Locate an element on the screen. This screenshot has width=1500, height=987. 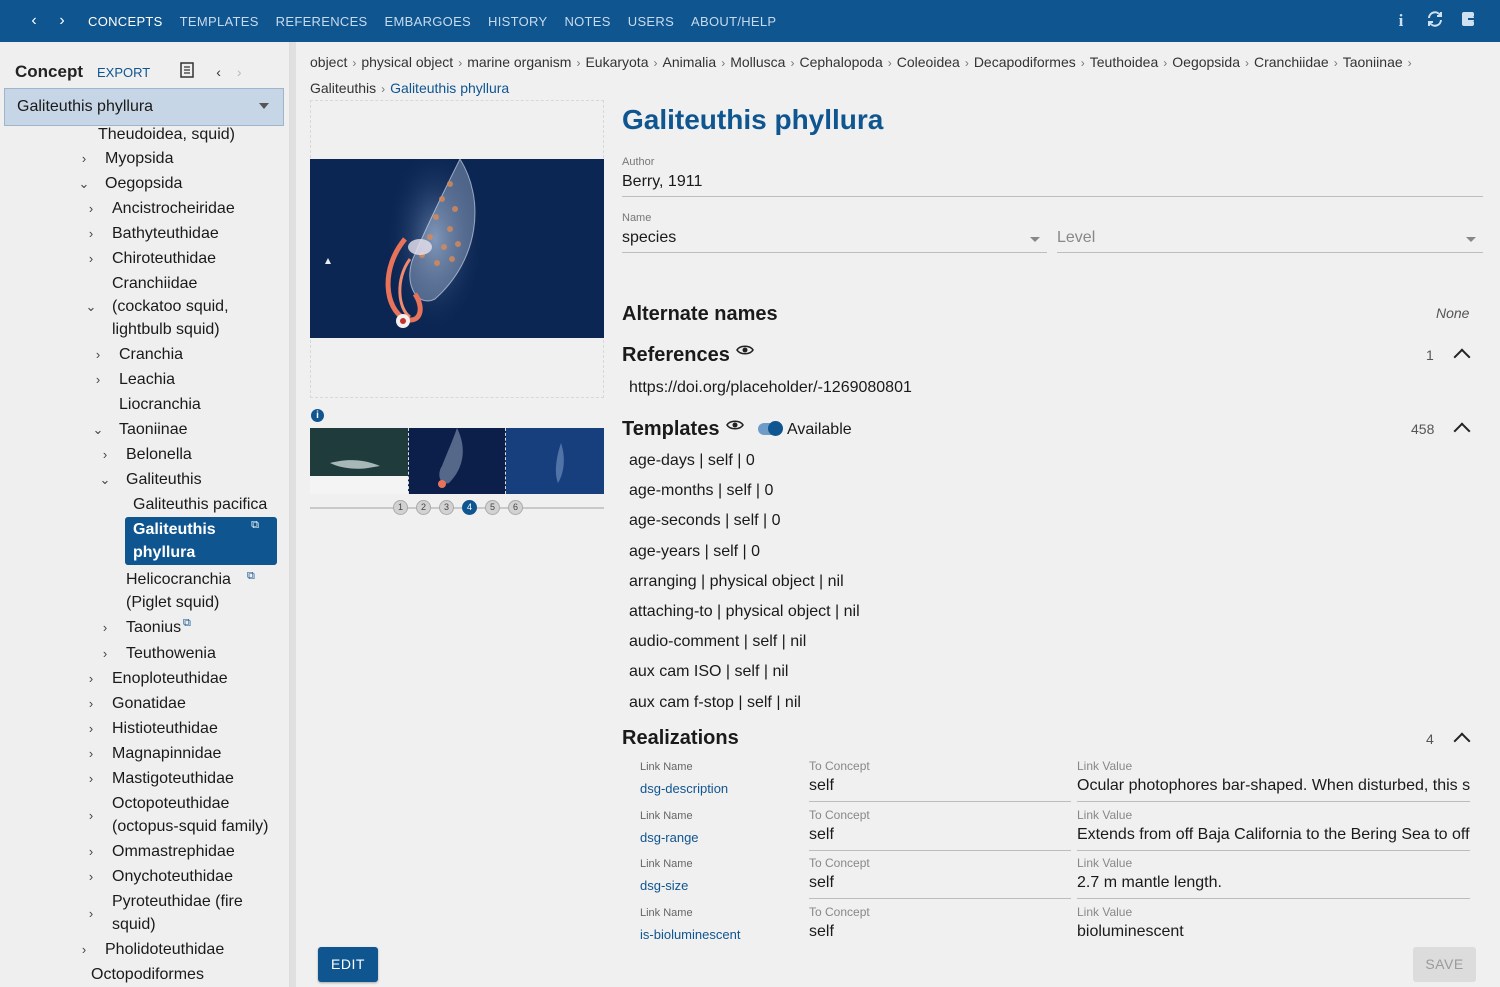
sidebar-resize-handle is located at coordinates (293, 514).